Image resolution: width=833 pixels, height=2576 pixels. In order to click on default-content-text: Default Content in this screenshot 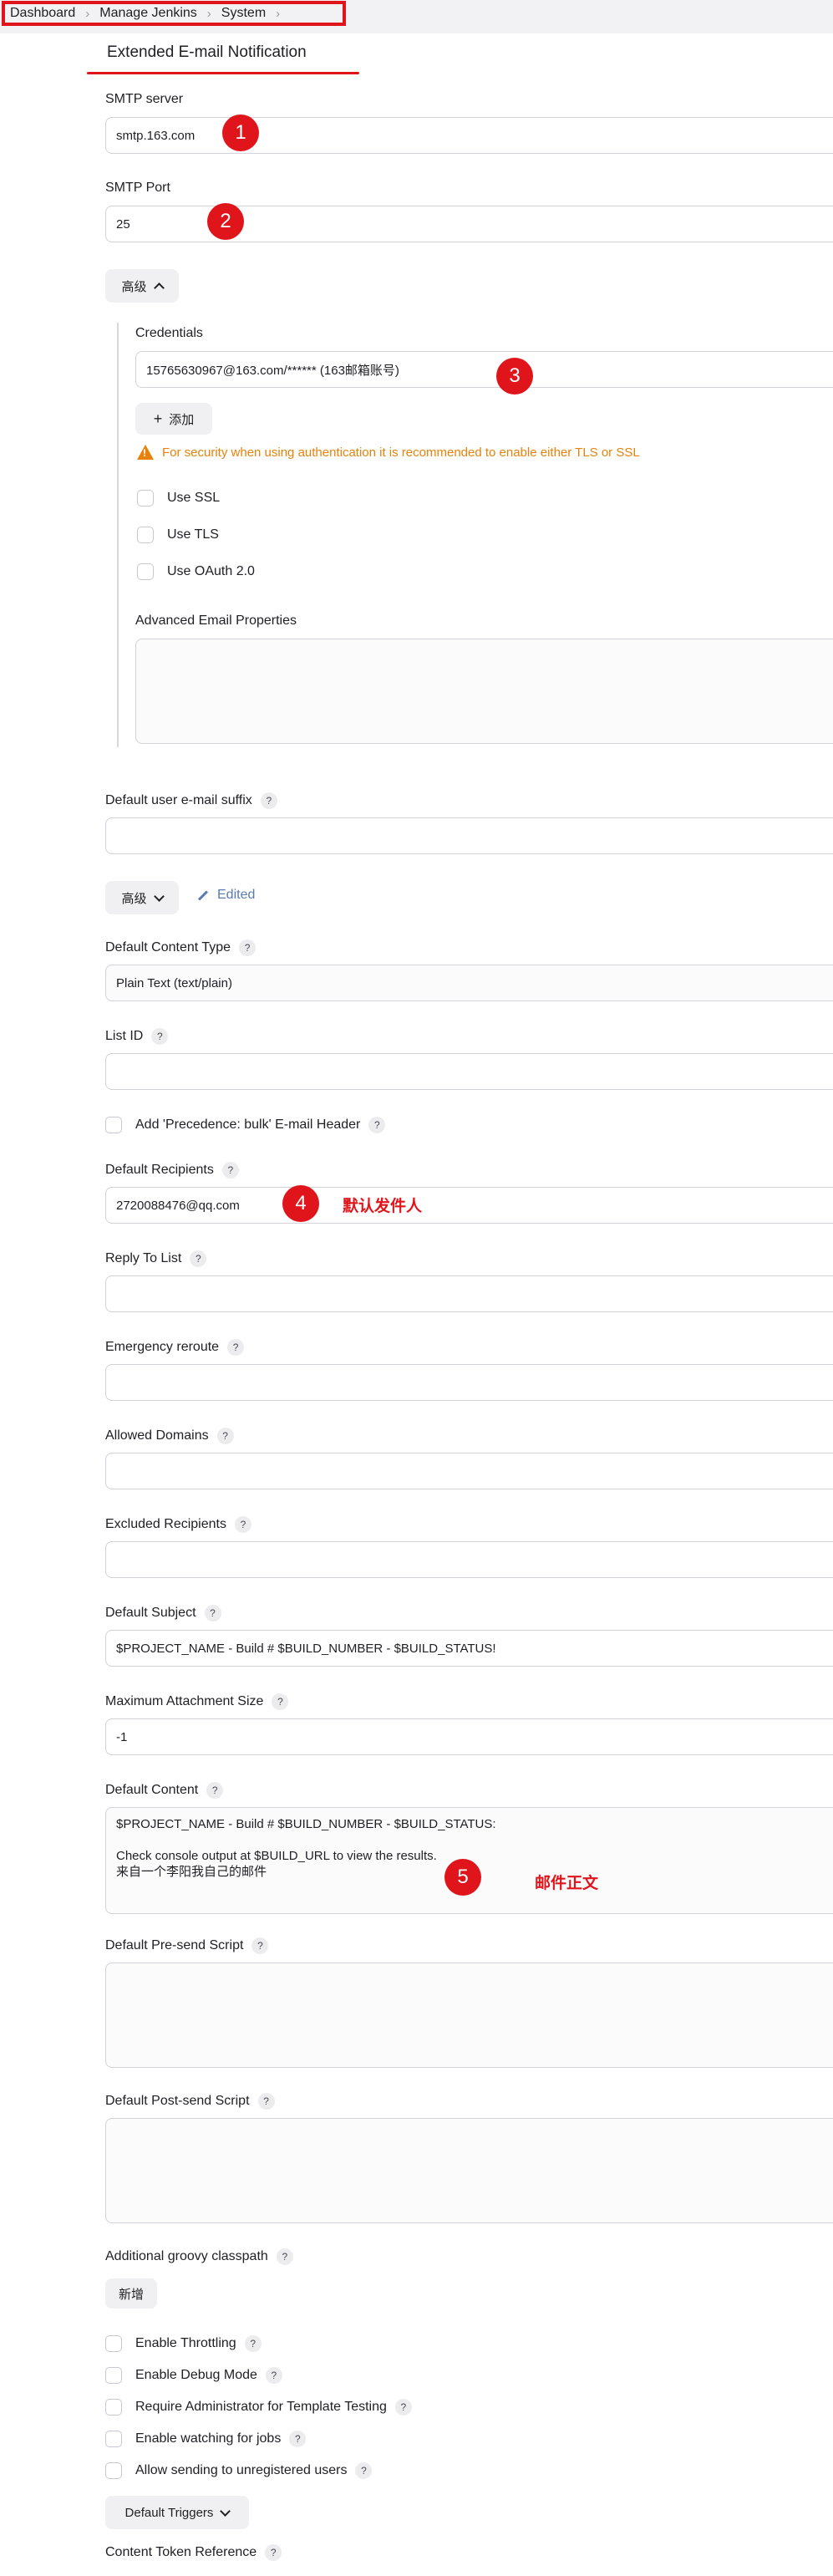, I will do `click(152, 1790)`.